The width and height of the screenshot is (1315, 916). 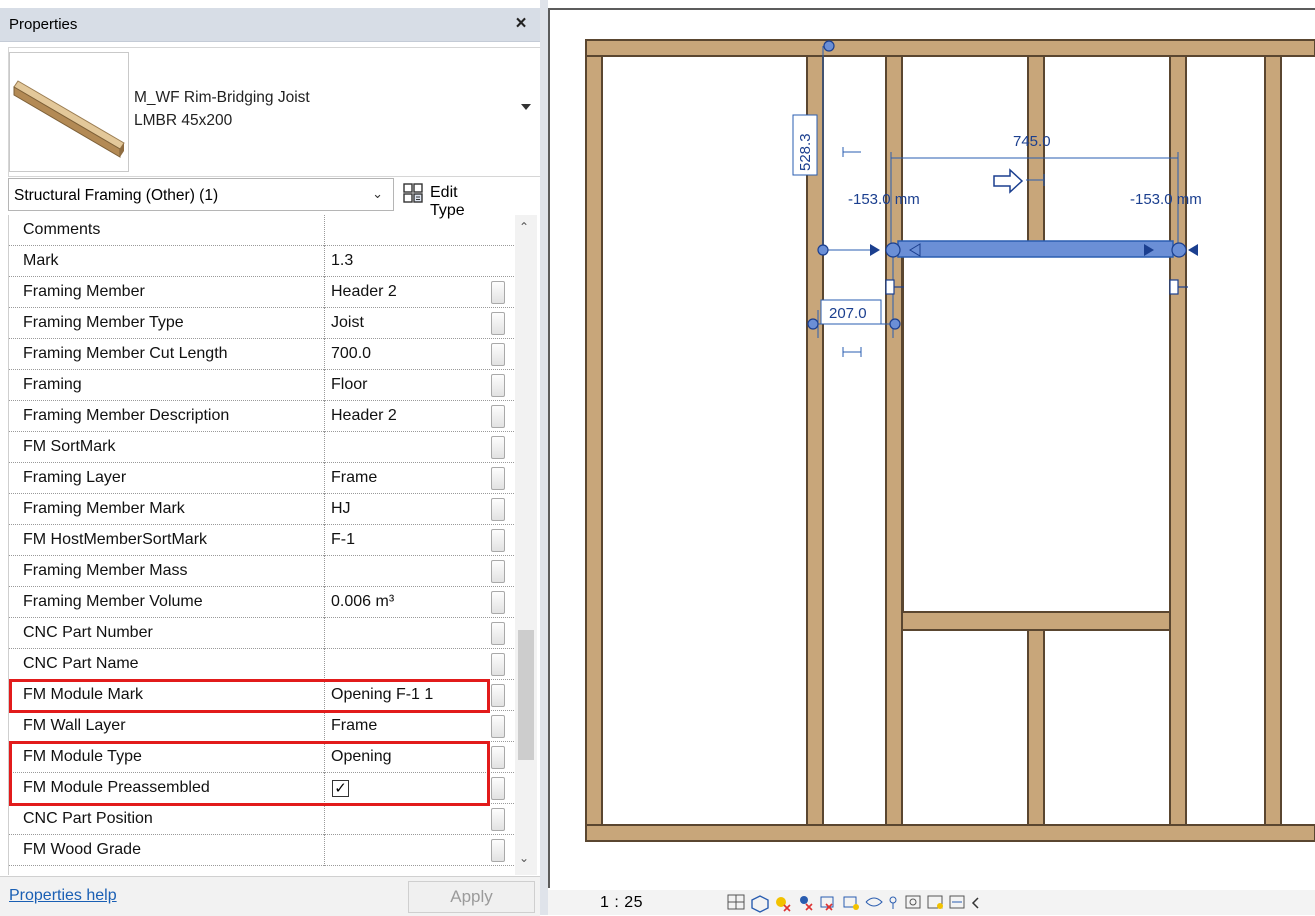 What do you see at coordinates (126, 415) in the screenshot?
I see `property-name: Framing Member Description` at bounding box center [126, 415].